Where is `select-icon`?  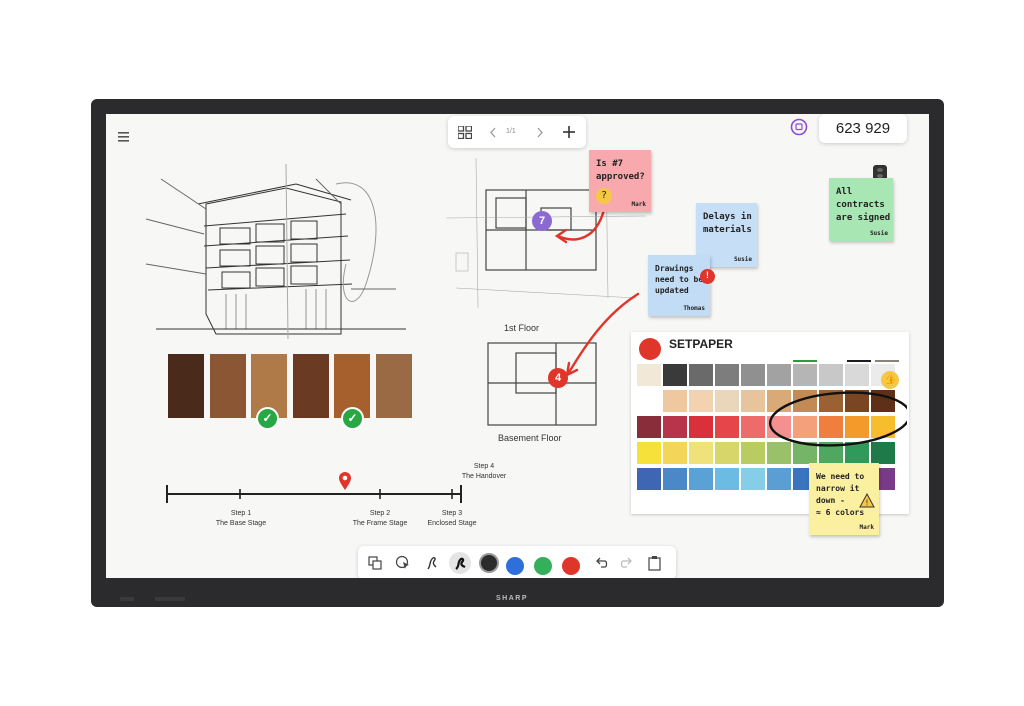
select-icon is located at coordinates (403, 563).